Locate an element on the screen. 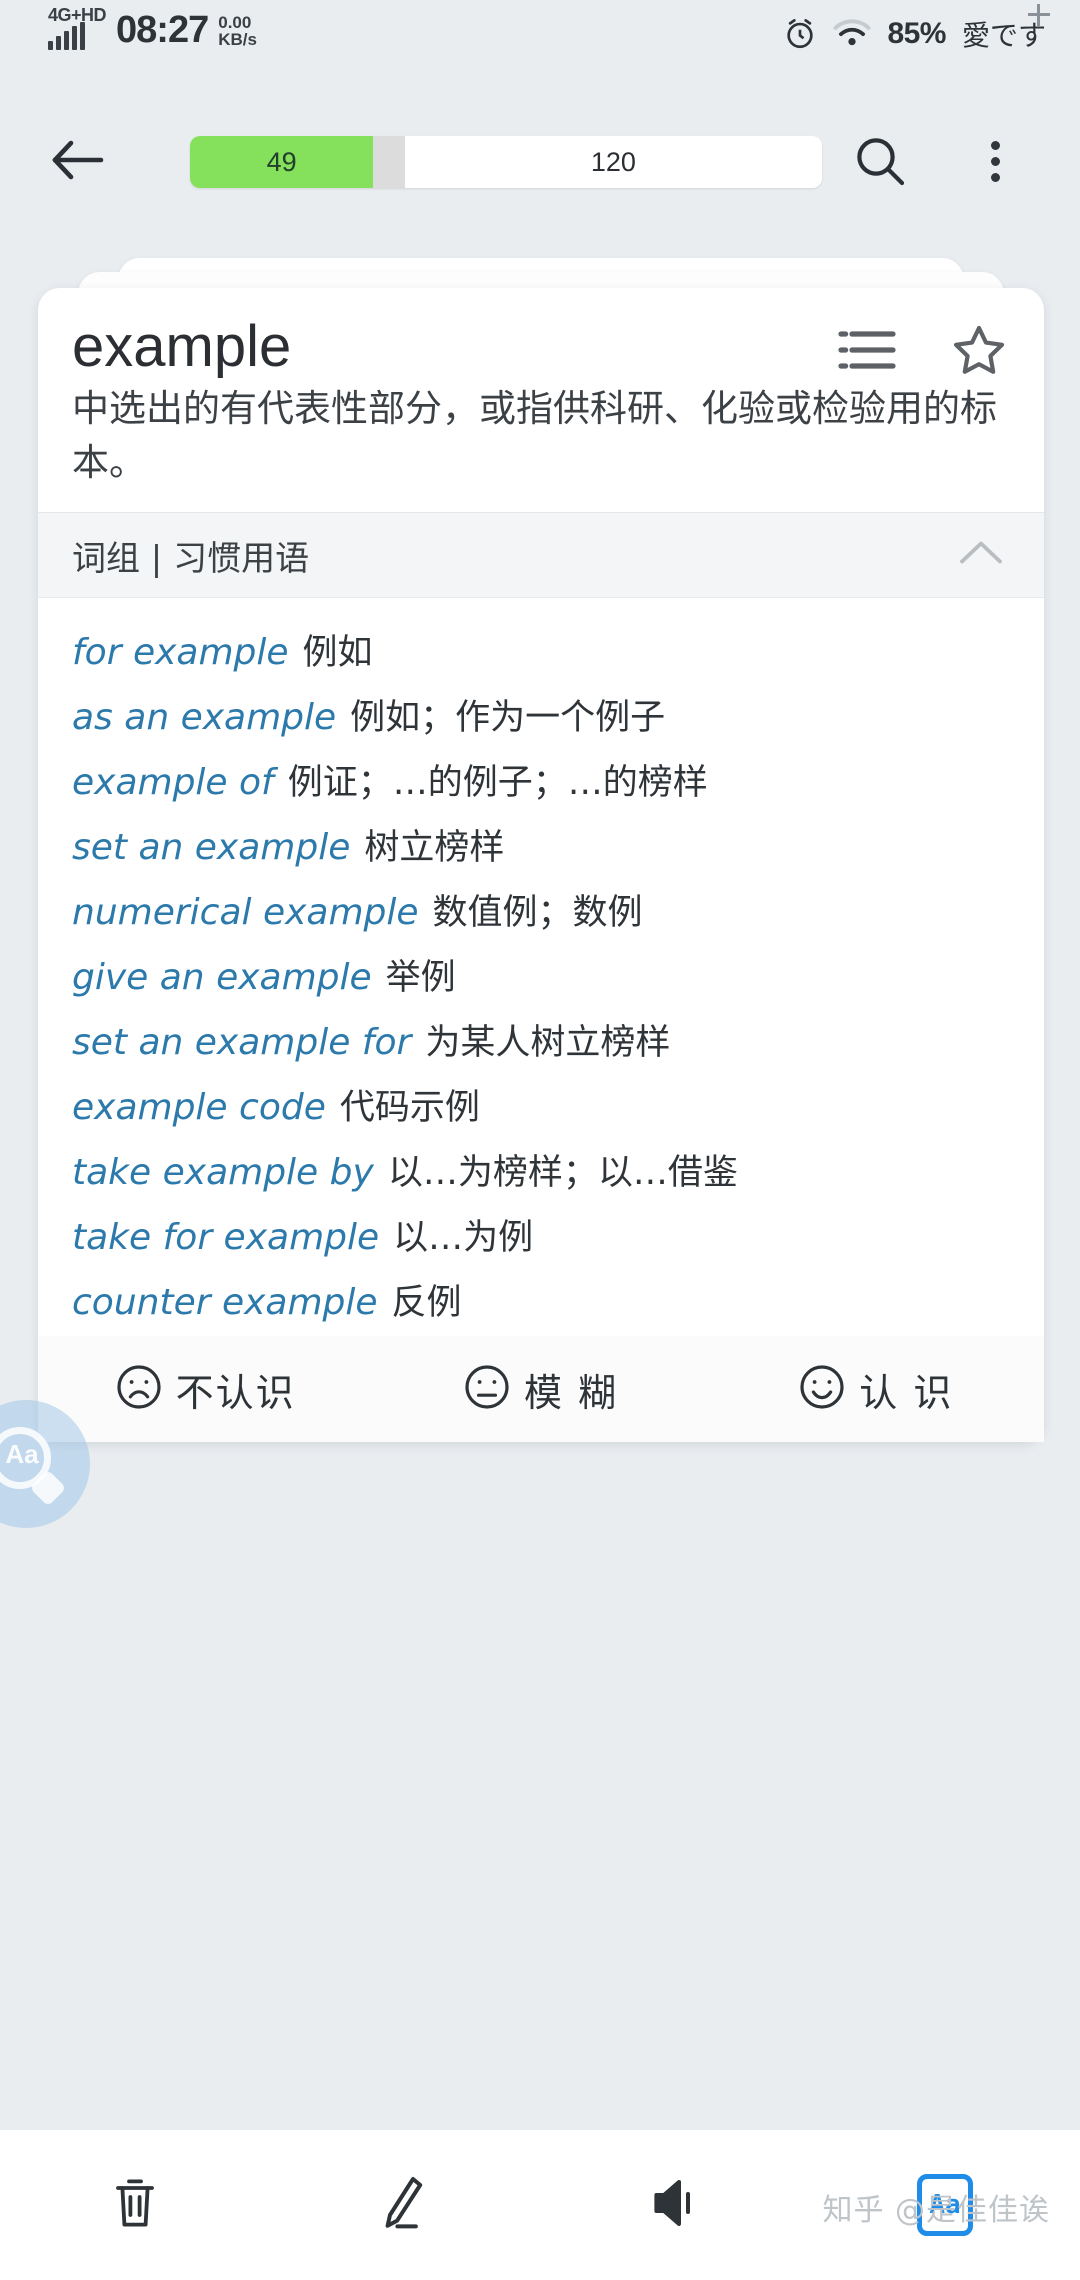 This screenshot has width=1080, height=2280. phrase-cn: 以…为榜样；以…借鉴 is located at coordinates (562, 1173).